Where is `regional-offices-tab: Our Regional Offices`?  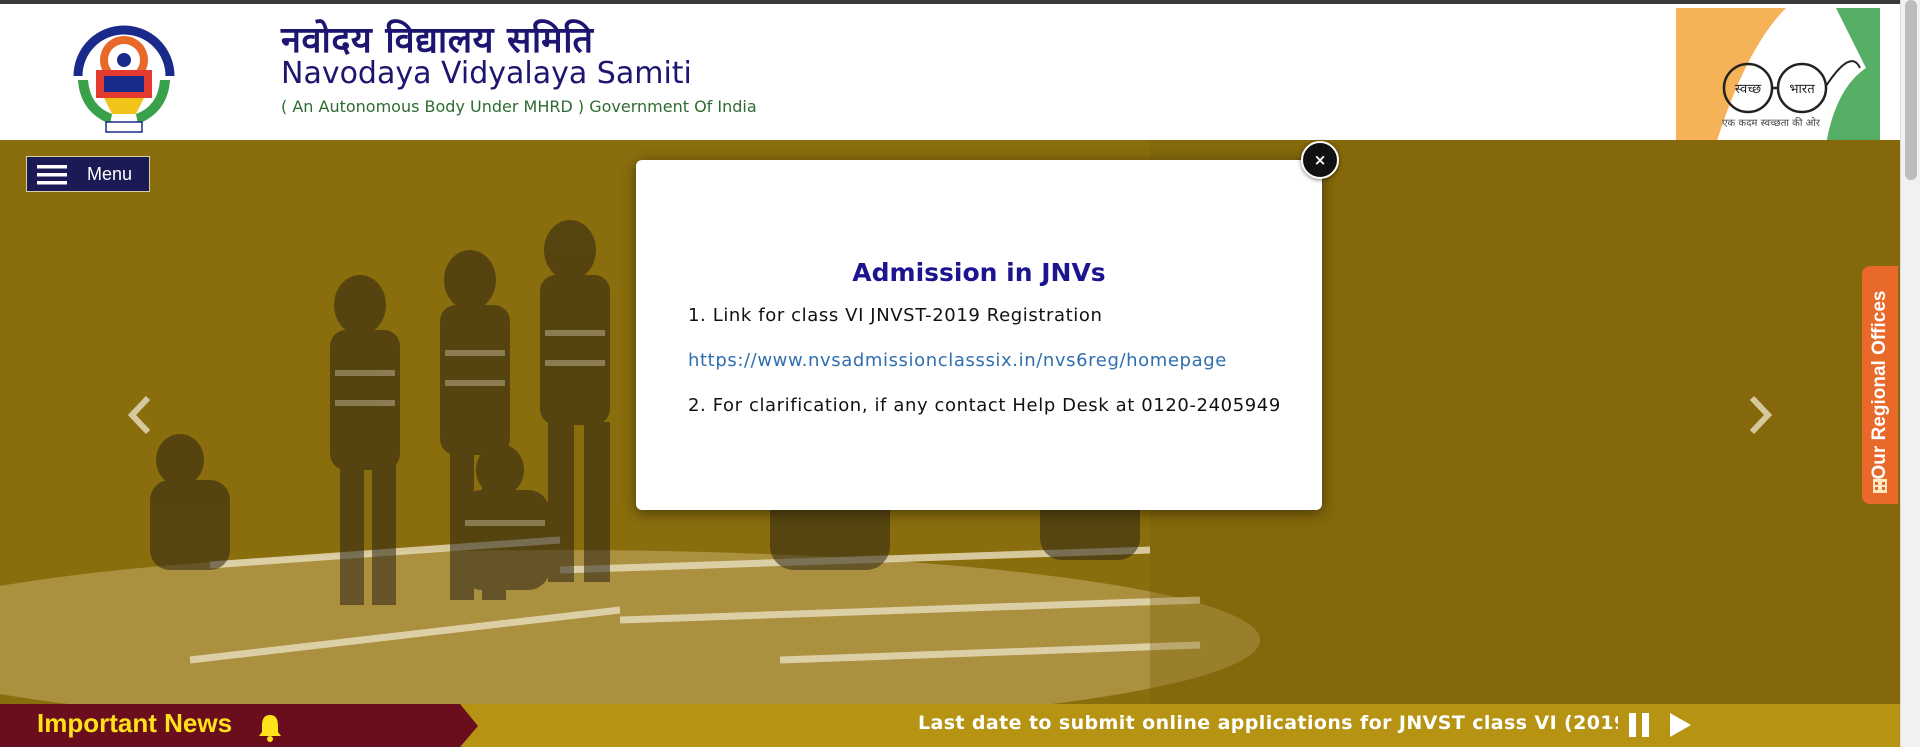 regional-offices-tab: Our Regional Offices is located at coordinates (1880, 385).